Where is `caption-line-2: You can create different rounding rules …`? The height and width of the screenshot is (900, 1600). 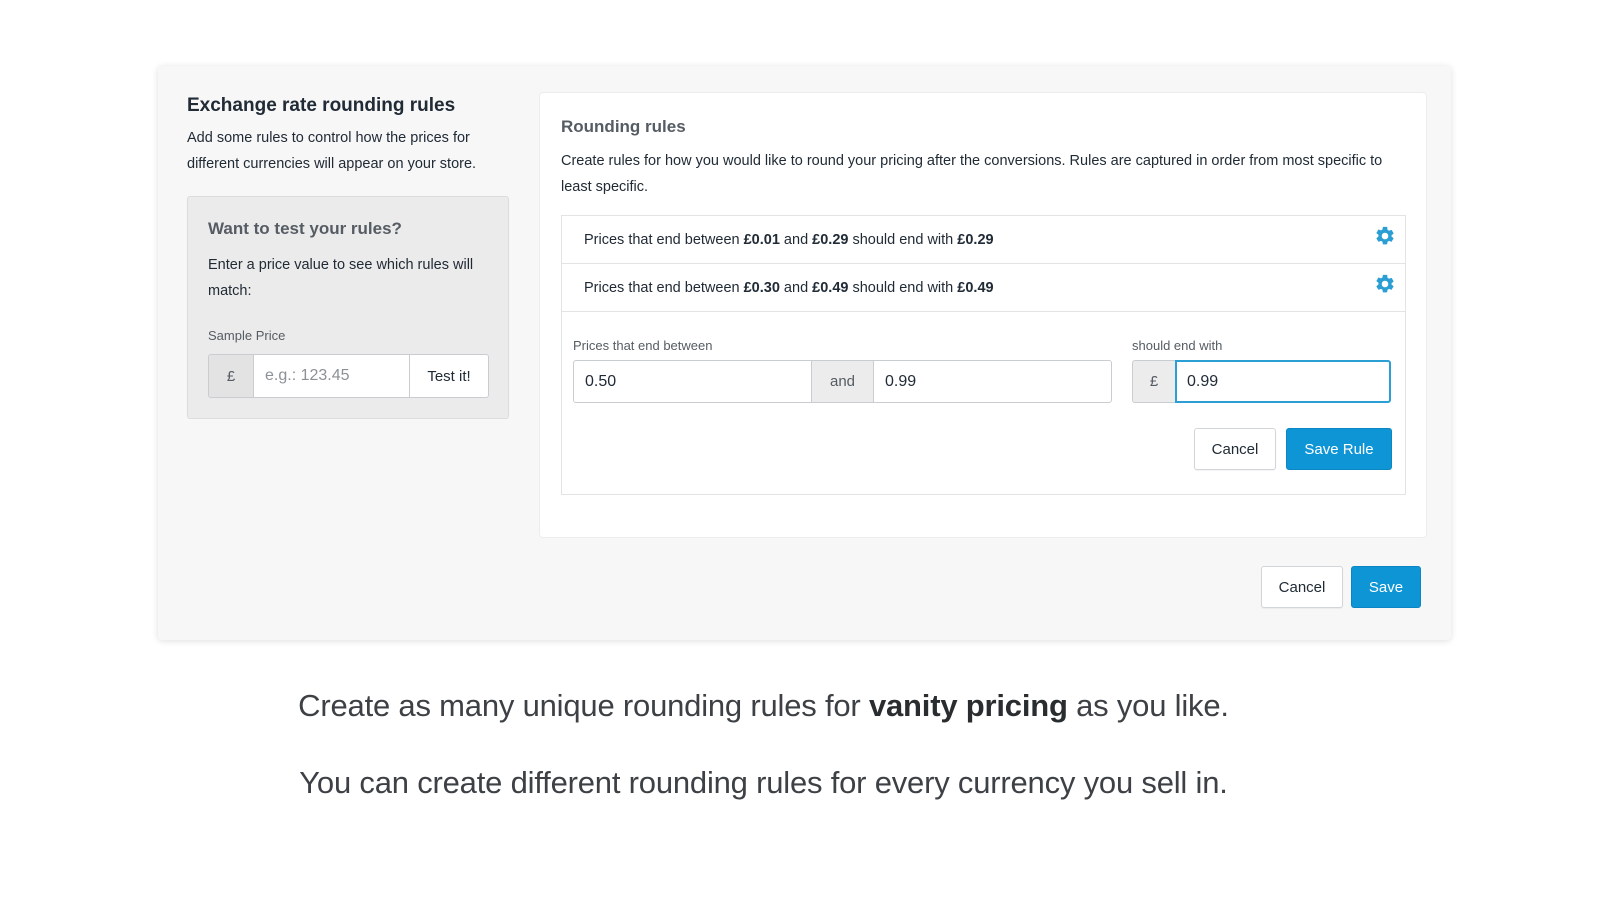 caption-line-2: You can create different rounding rules … is located at coordinates (763, 782).